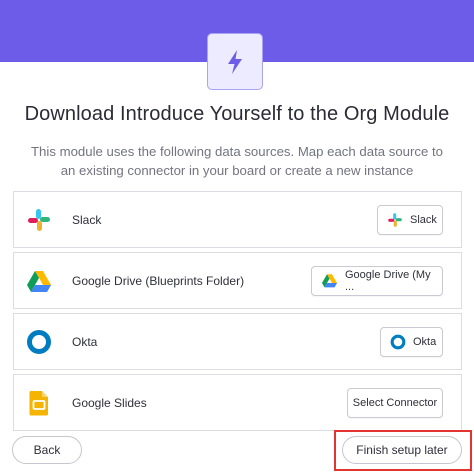  I want to click on connector-label: Okta, so click(425, 341).